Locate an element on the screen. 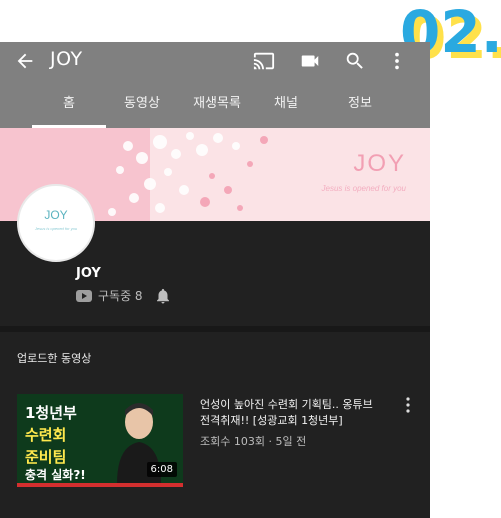 This screenshot has width=501, height=518. uploads-section-title: 업로드한 동영상 is located at coordinates (54, 358).